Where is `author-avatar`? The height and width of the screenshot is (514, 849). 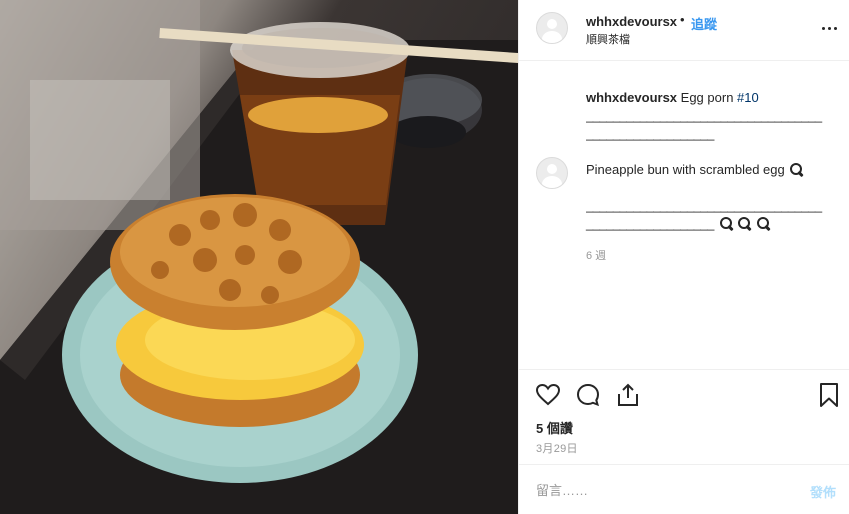 author-avatar is located at coordinates (552, 28).